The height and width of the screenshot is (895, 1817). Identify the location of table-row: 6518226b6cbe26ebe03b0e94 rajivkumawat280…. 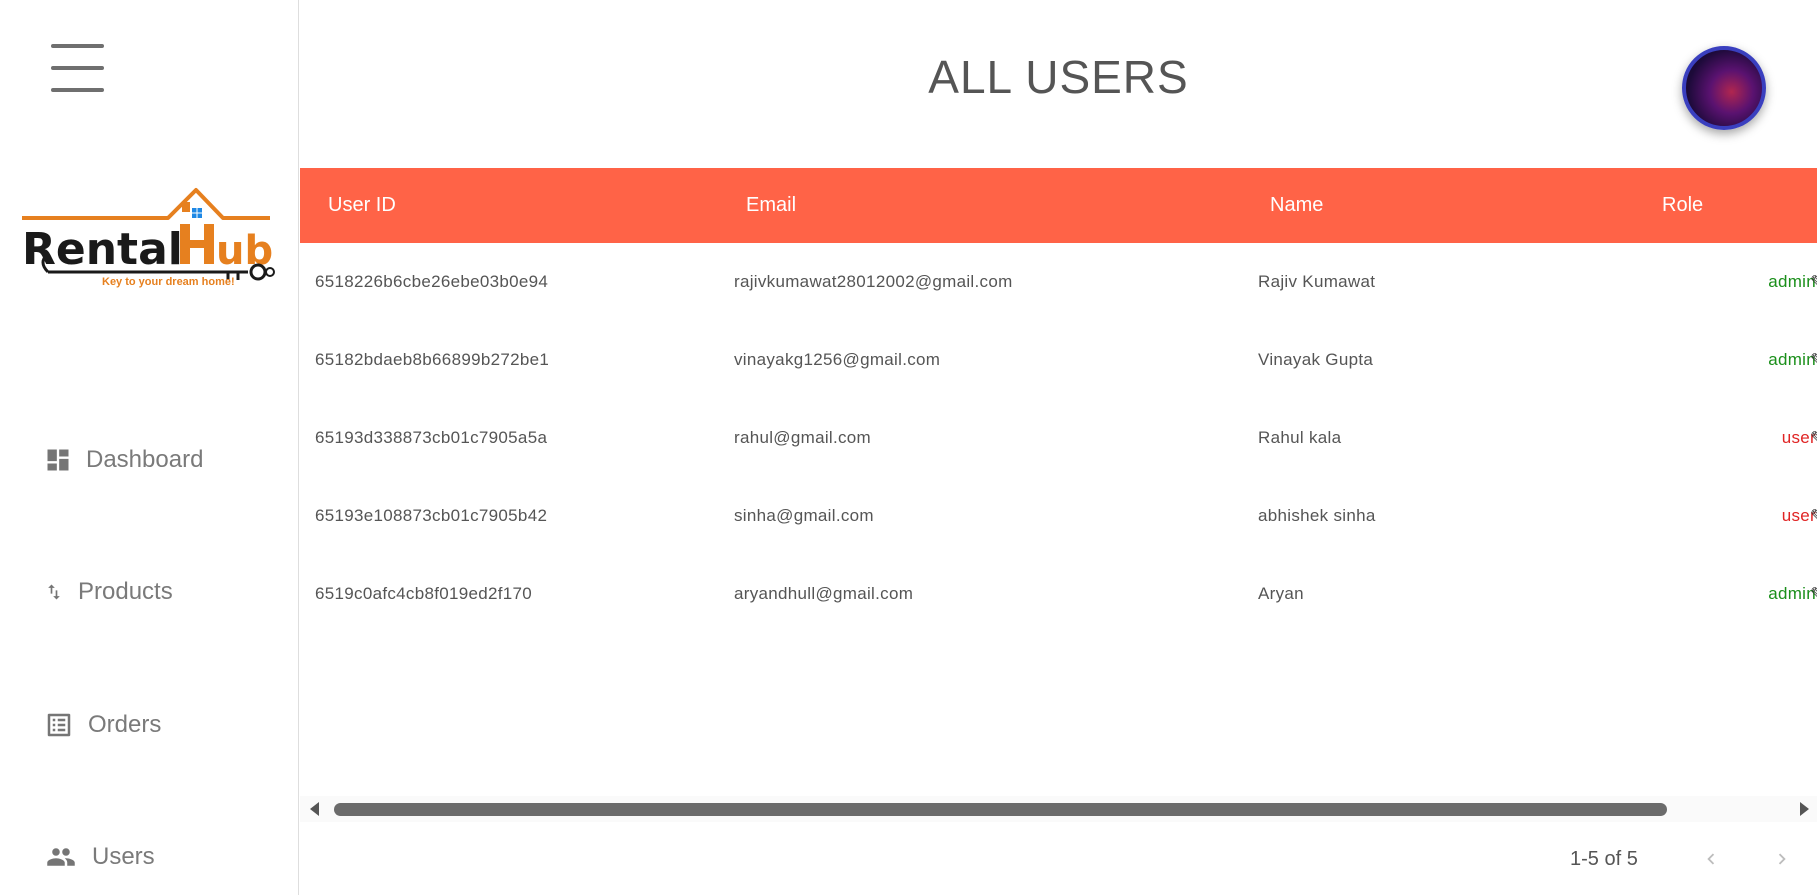
(1058, 282).